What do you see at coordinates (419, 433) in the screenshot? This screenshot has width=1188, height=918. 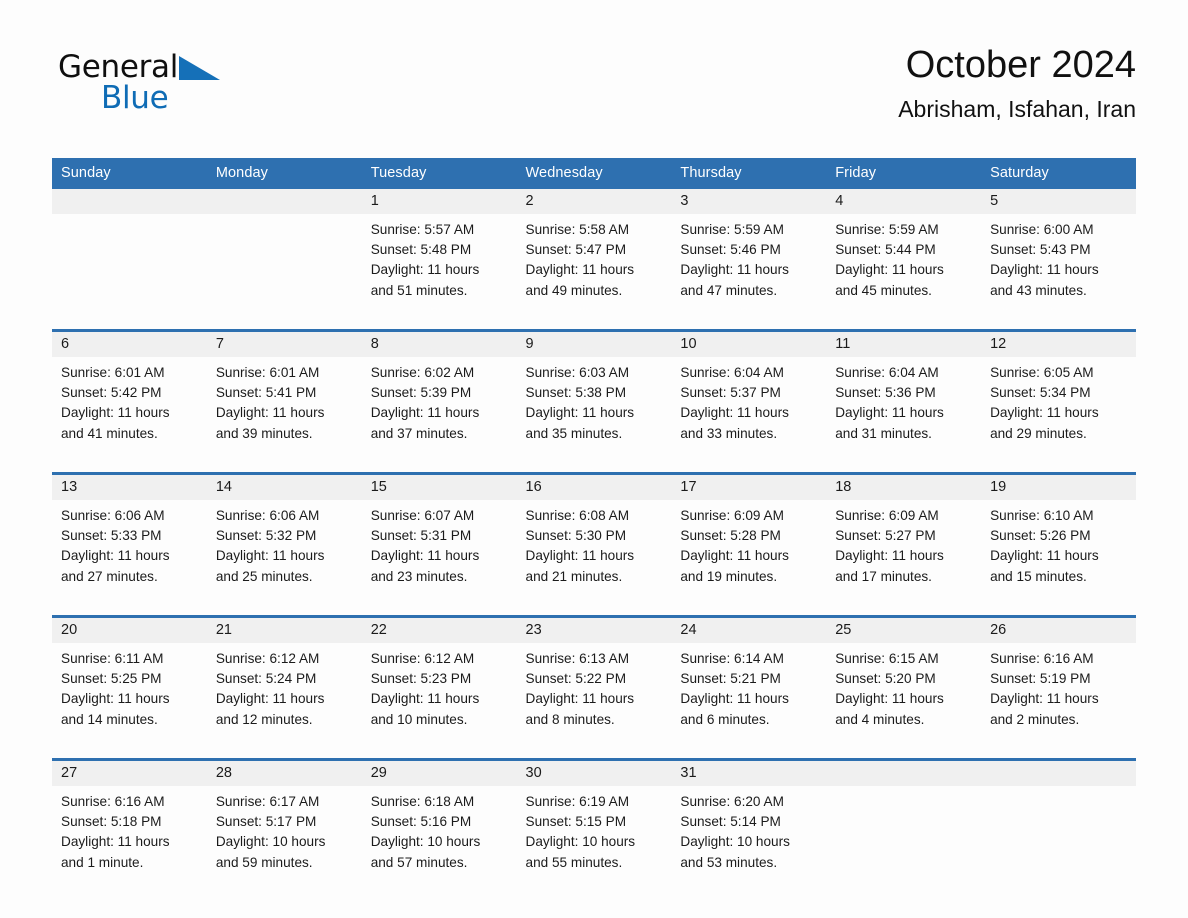 I see `daylight-text-line2: and 37 minutes.` at bounding box center [419, 433].